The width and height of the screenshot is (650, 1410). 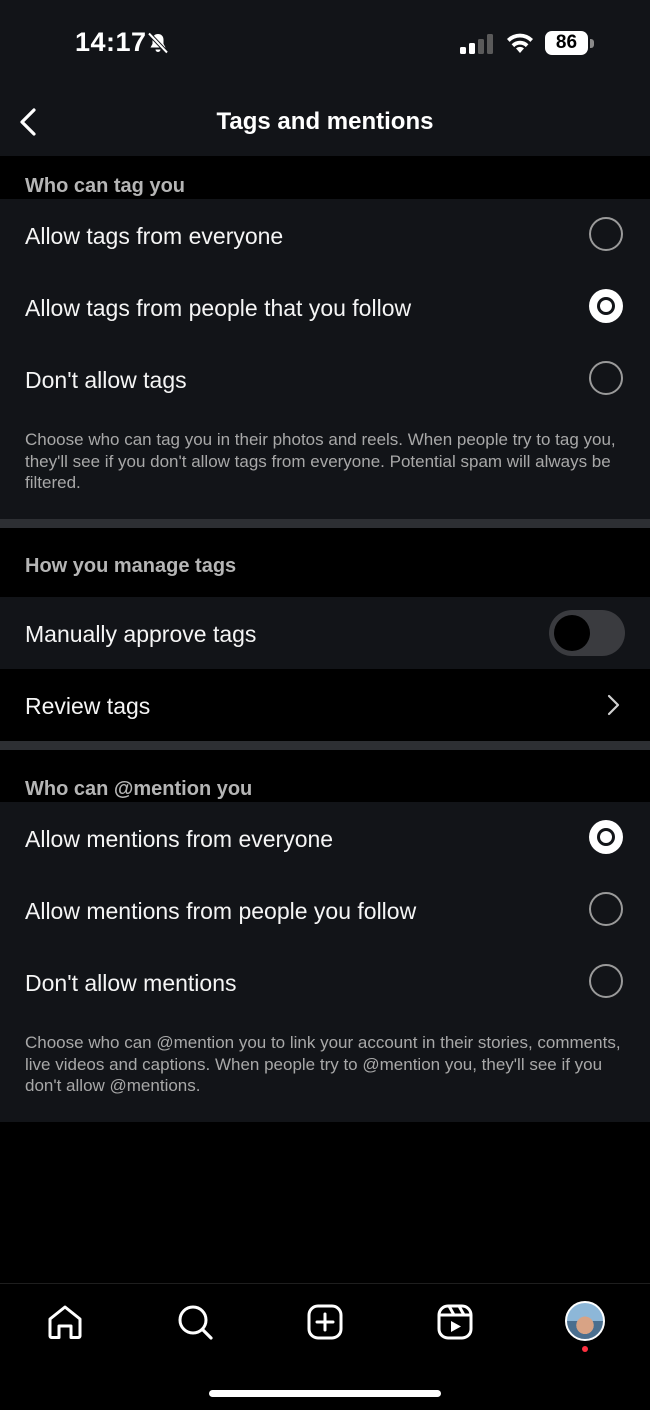 I want to click on option-dont-allow-tags: Don't allow tags, so click(x=325, y=379).